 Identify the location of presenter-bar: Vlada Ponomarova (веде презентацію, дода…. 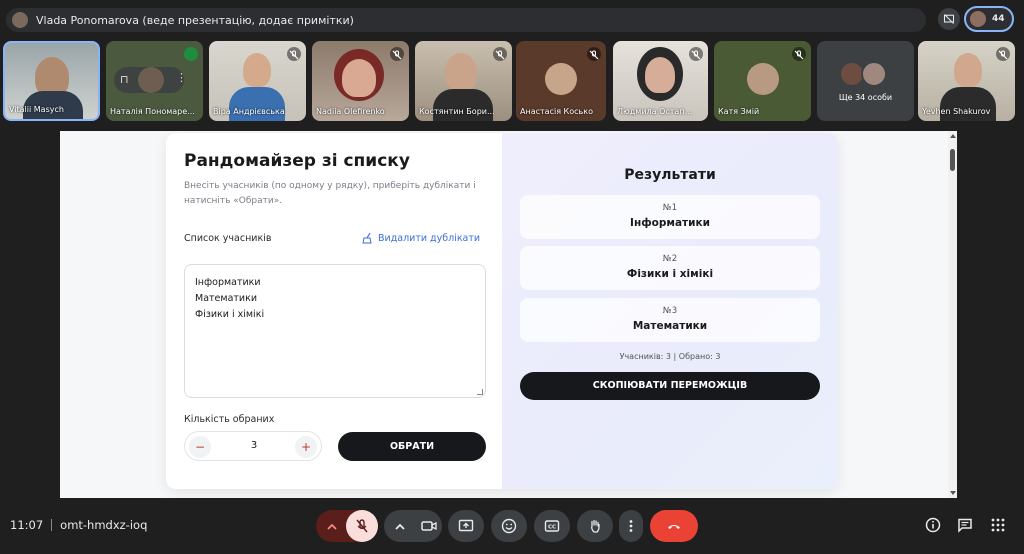
(466, 20).